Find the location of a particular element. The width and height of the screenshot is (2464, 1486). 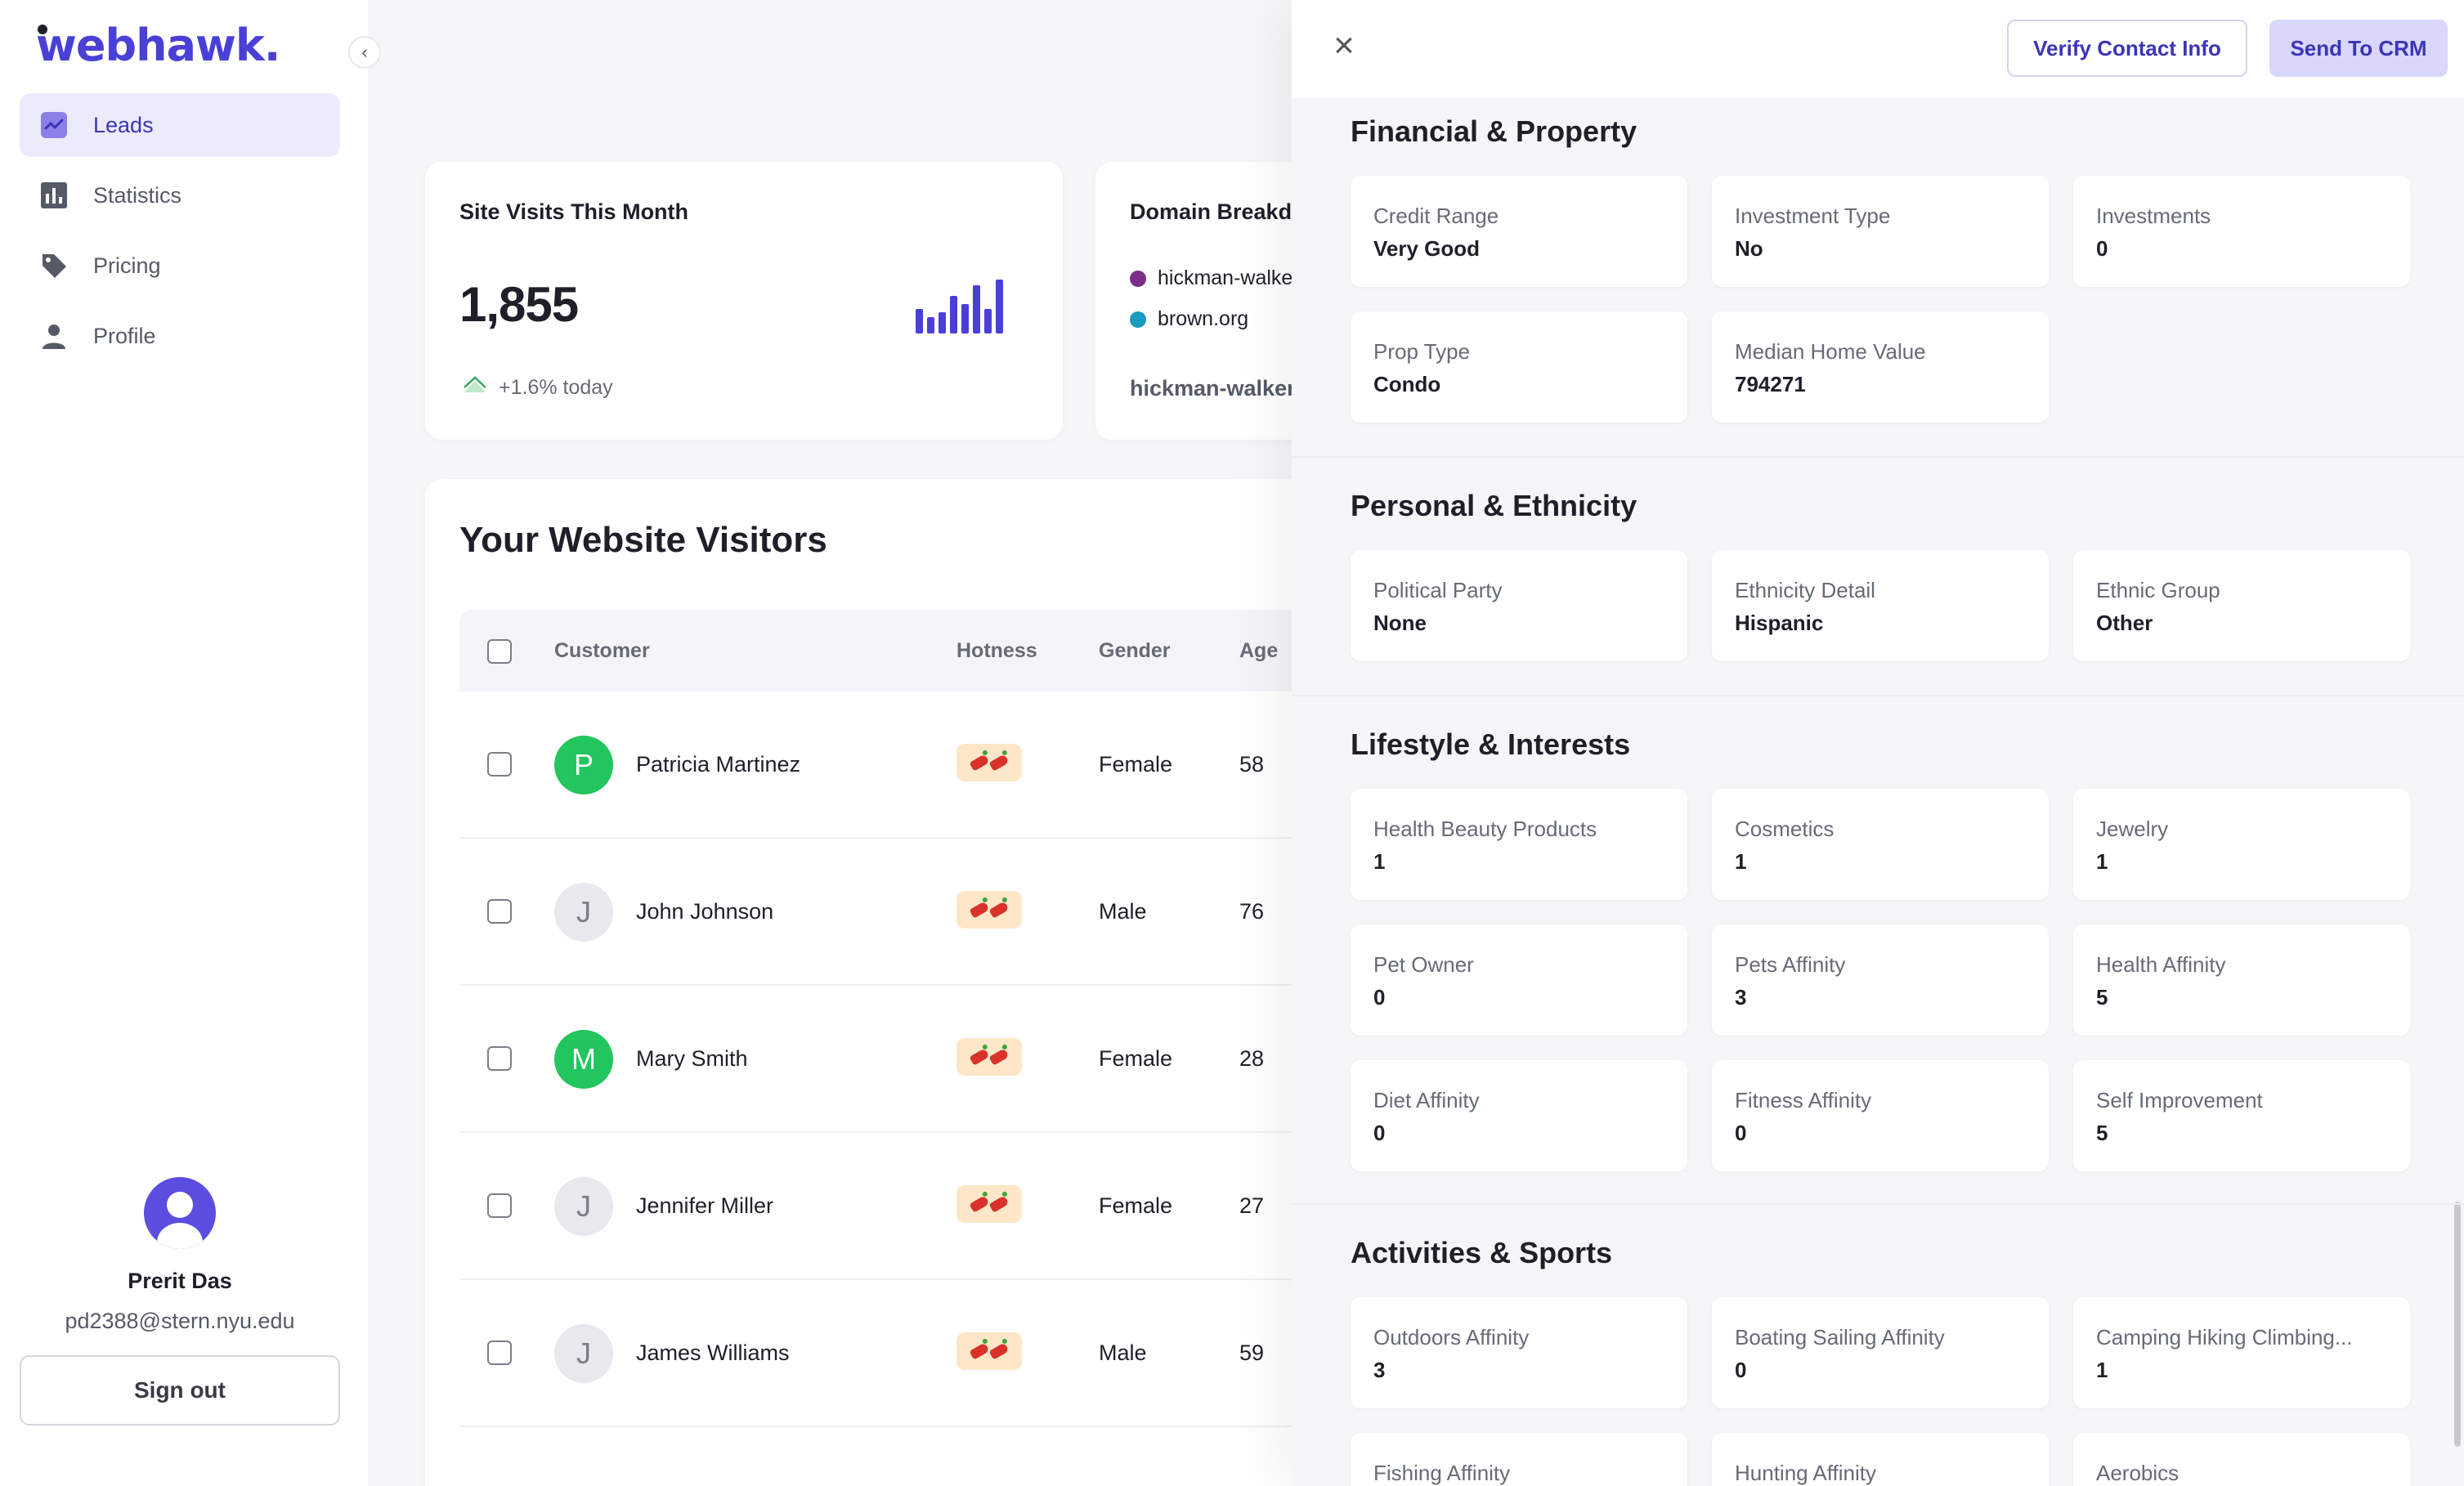

drawer-header: × Verify Contact Info Send To CRM is located at coordinates (1878, 49).